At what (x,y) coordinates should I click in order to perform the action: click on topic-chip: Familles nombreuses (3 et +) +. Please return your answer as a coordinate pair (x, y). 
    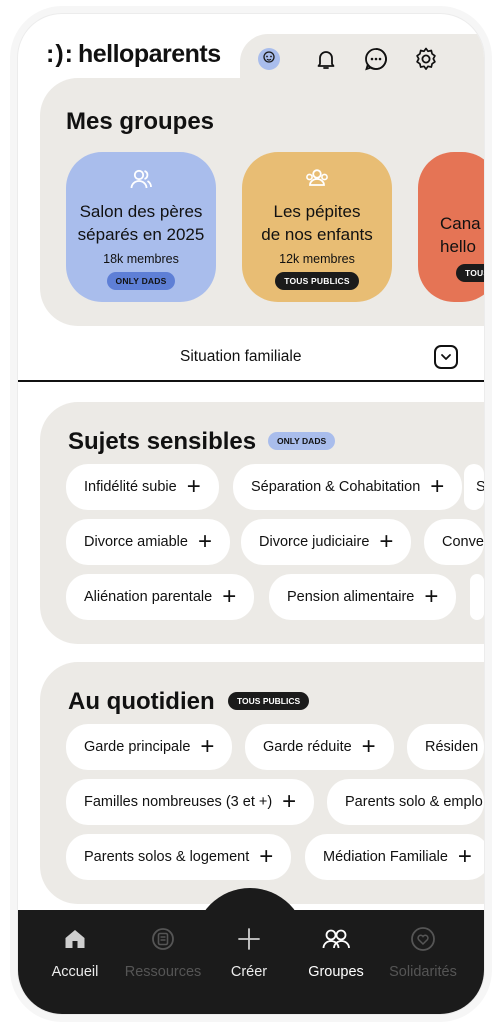
    Looking at the image, I should click on (190, 802).